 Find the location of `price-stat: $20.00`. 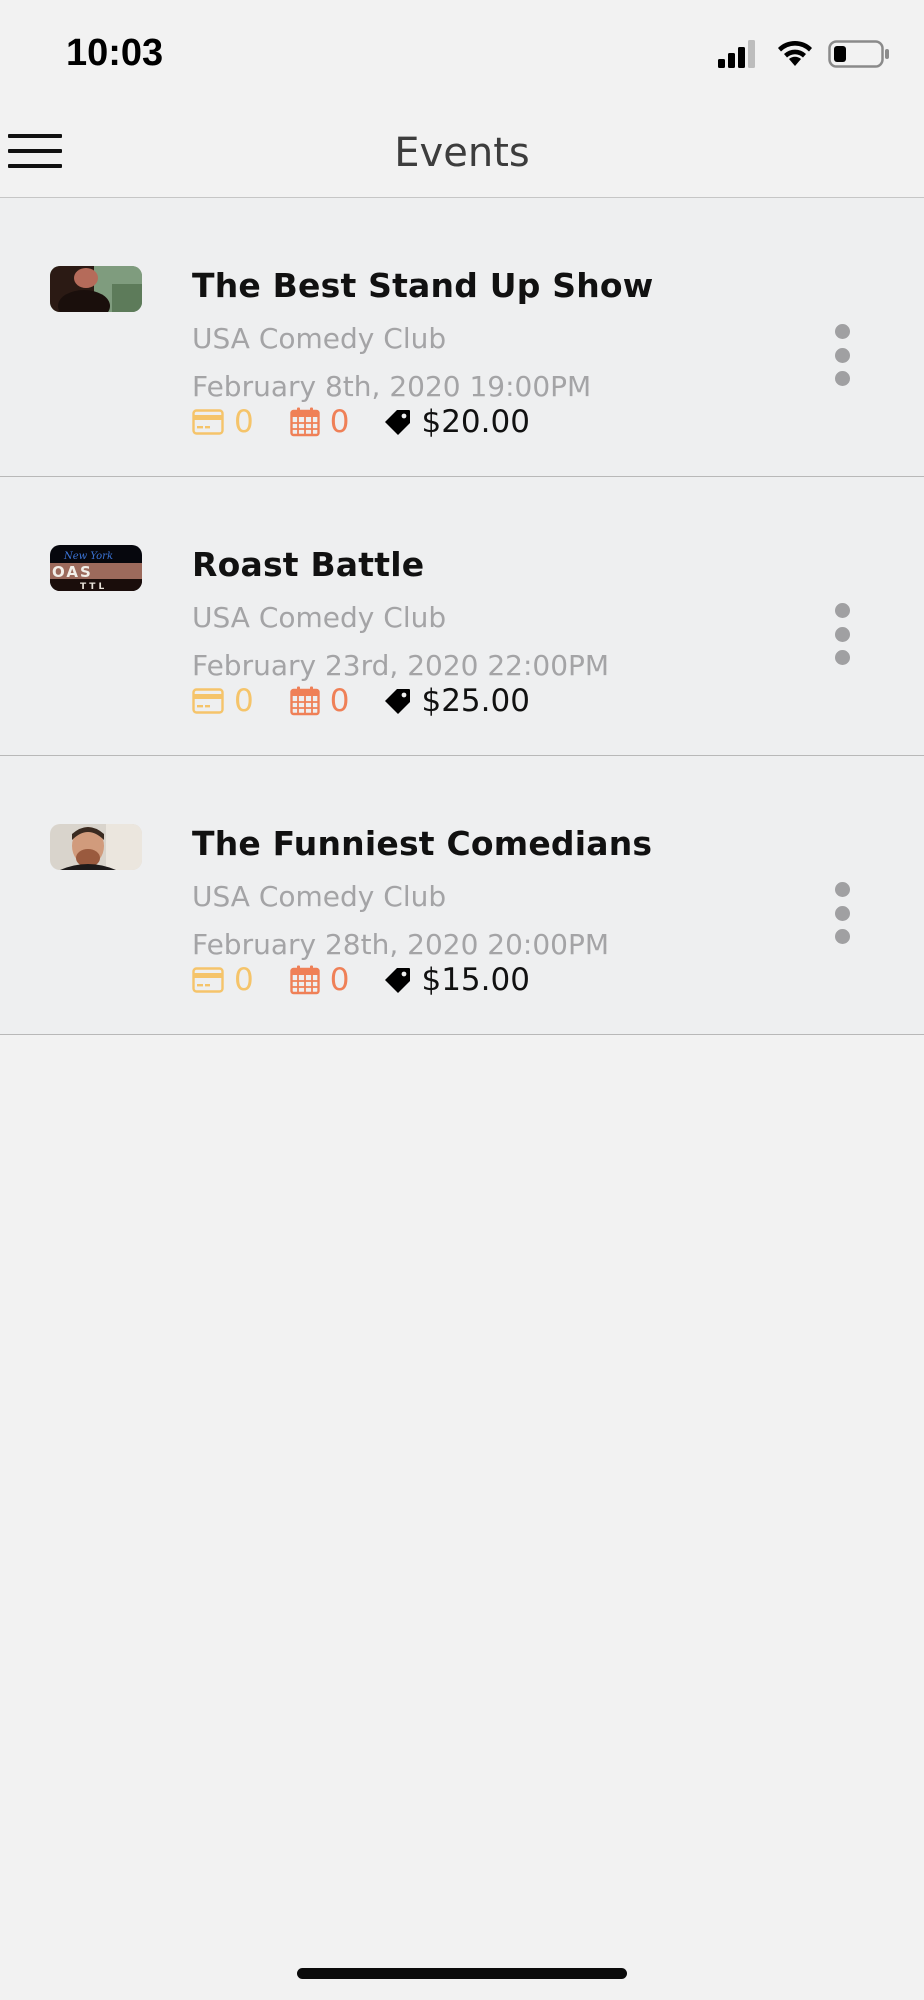

price-stat: $20.00 is located at coordinates (457, 422).